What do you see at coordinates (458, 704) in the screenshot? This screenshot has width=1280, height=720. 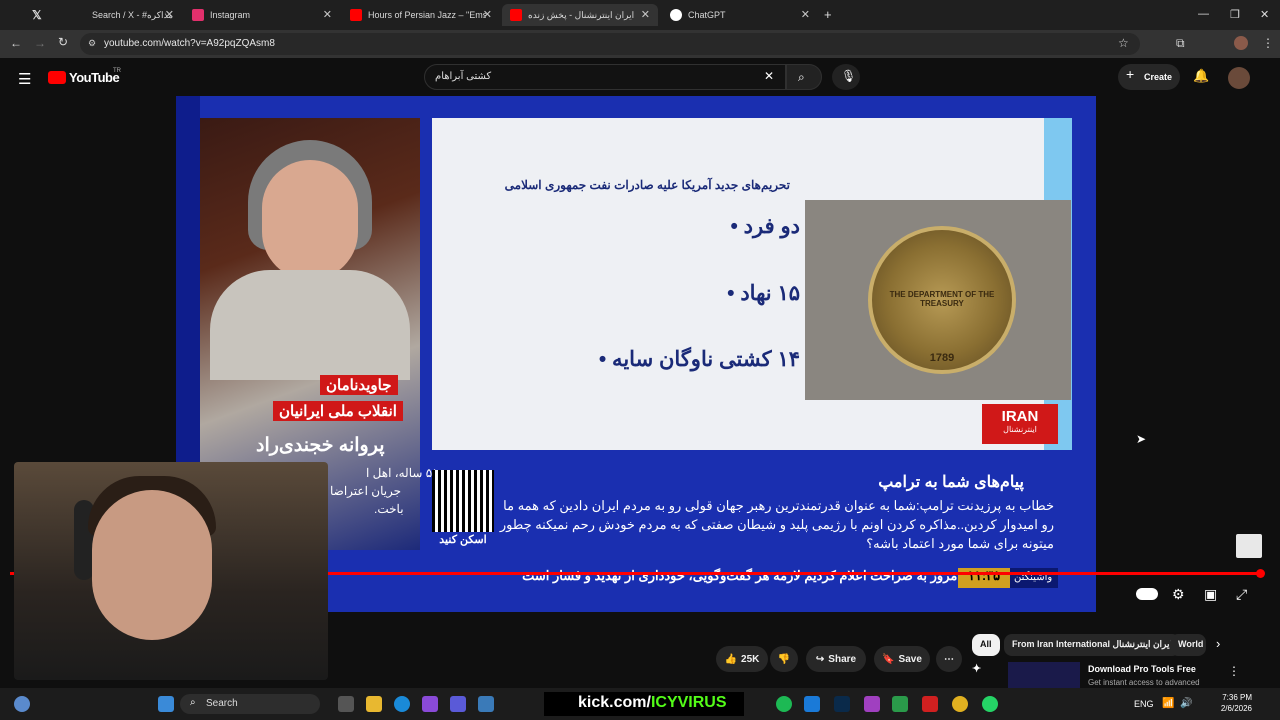 I see `teams-icon` at bounding box center [458, 704].